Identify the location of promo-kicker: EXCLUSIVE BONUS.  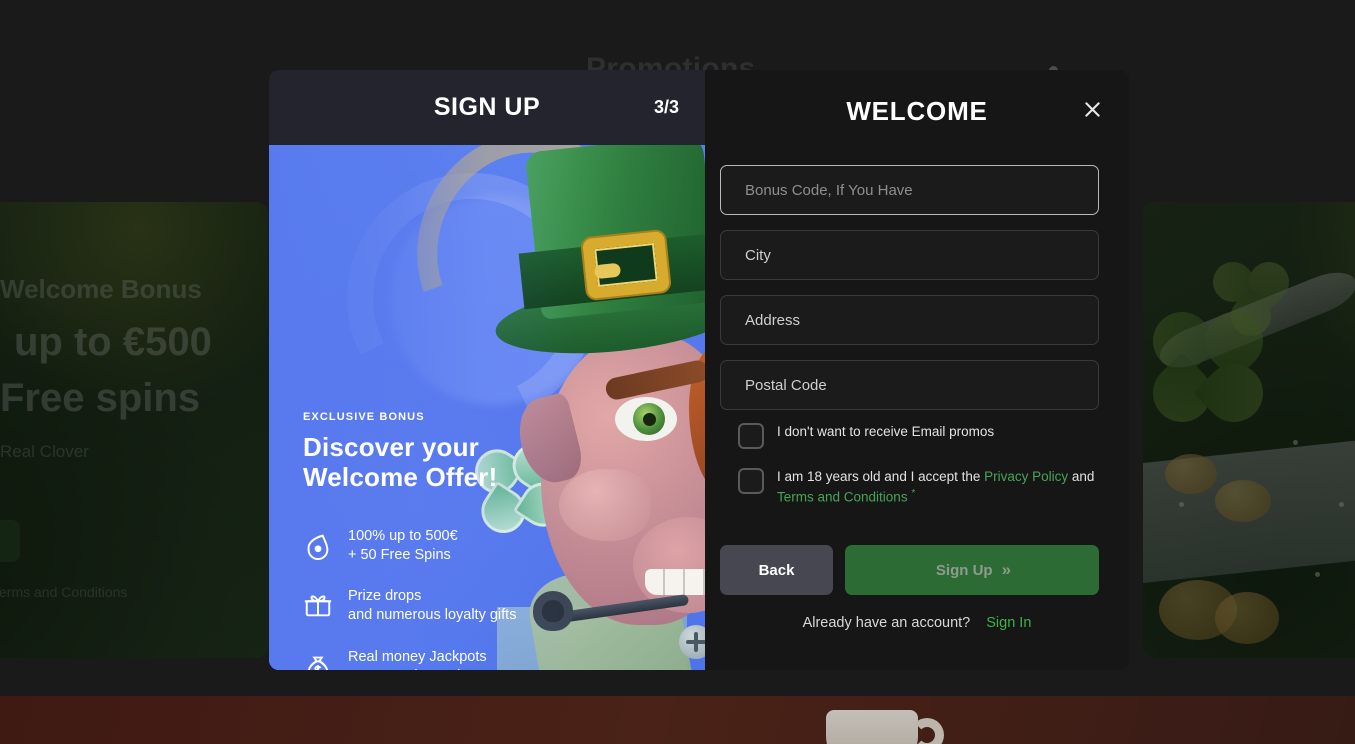
(364, 417).